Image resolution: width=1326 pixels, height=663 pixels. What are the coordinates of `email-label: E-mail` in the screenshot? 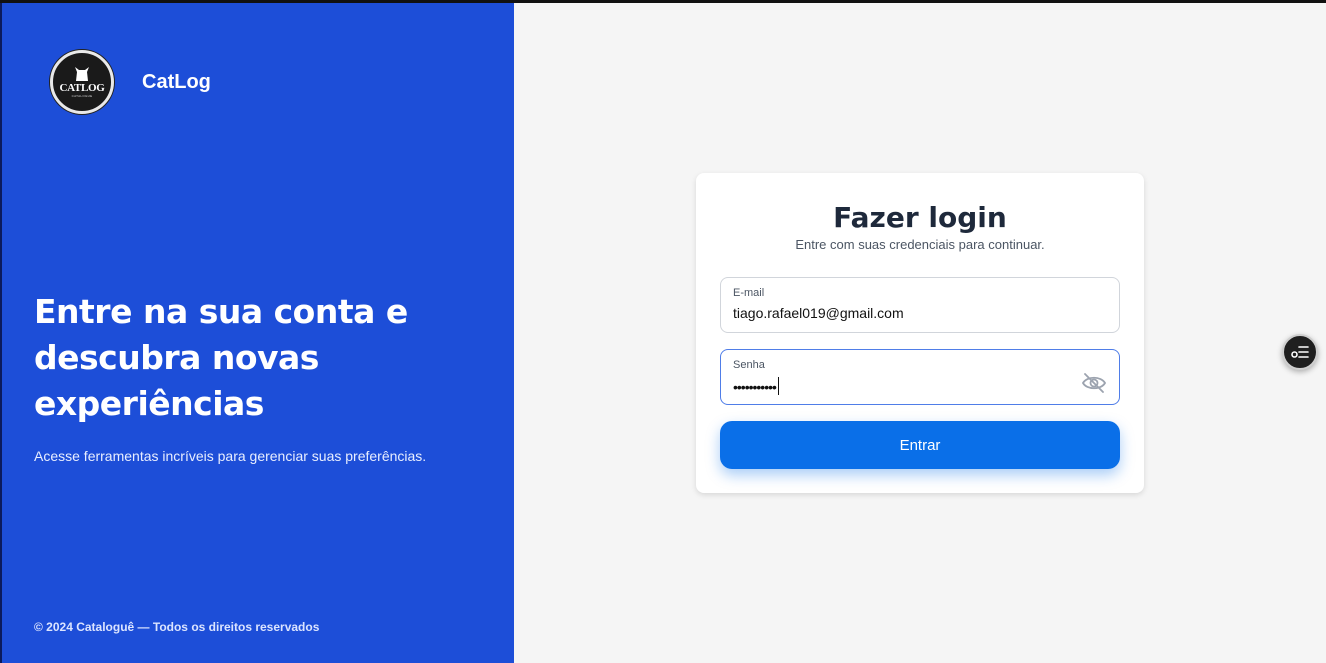 It's located at (749, 293).